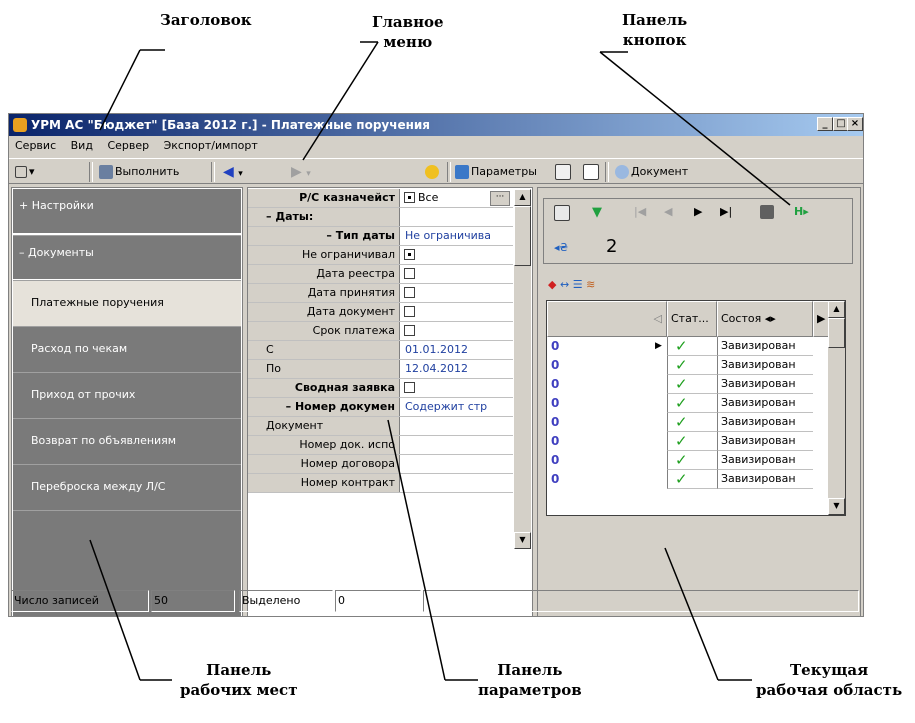 The image size is (915, 723). Describe the element at coordinates (564, 284) in the screenshot. I see `swap-icon: ↔` at that location.